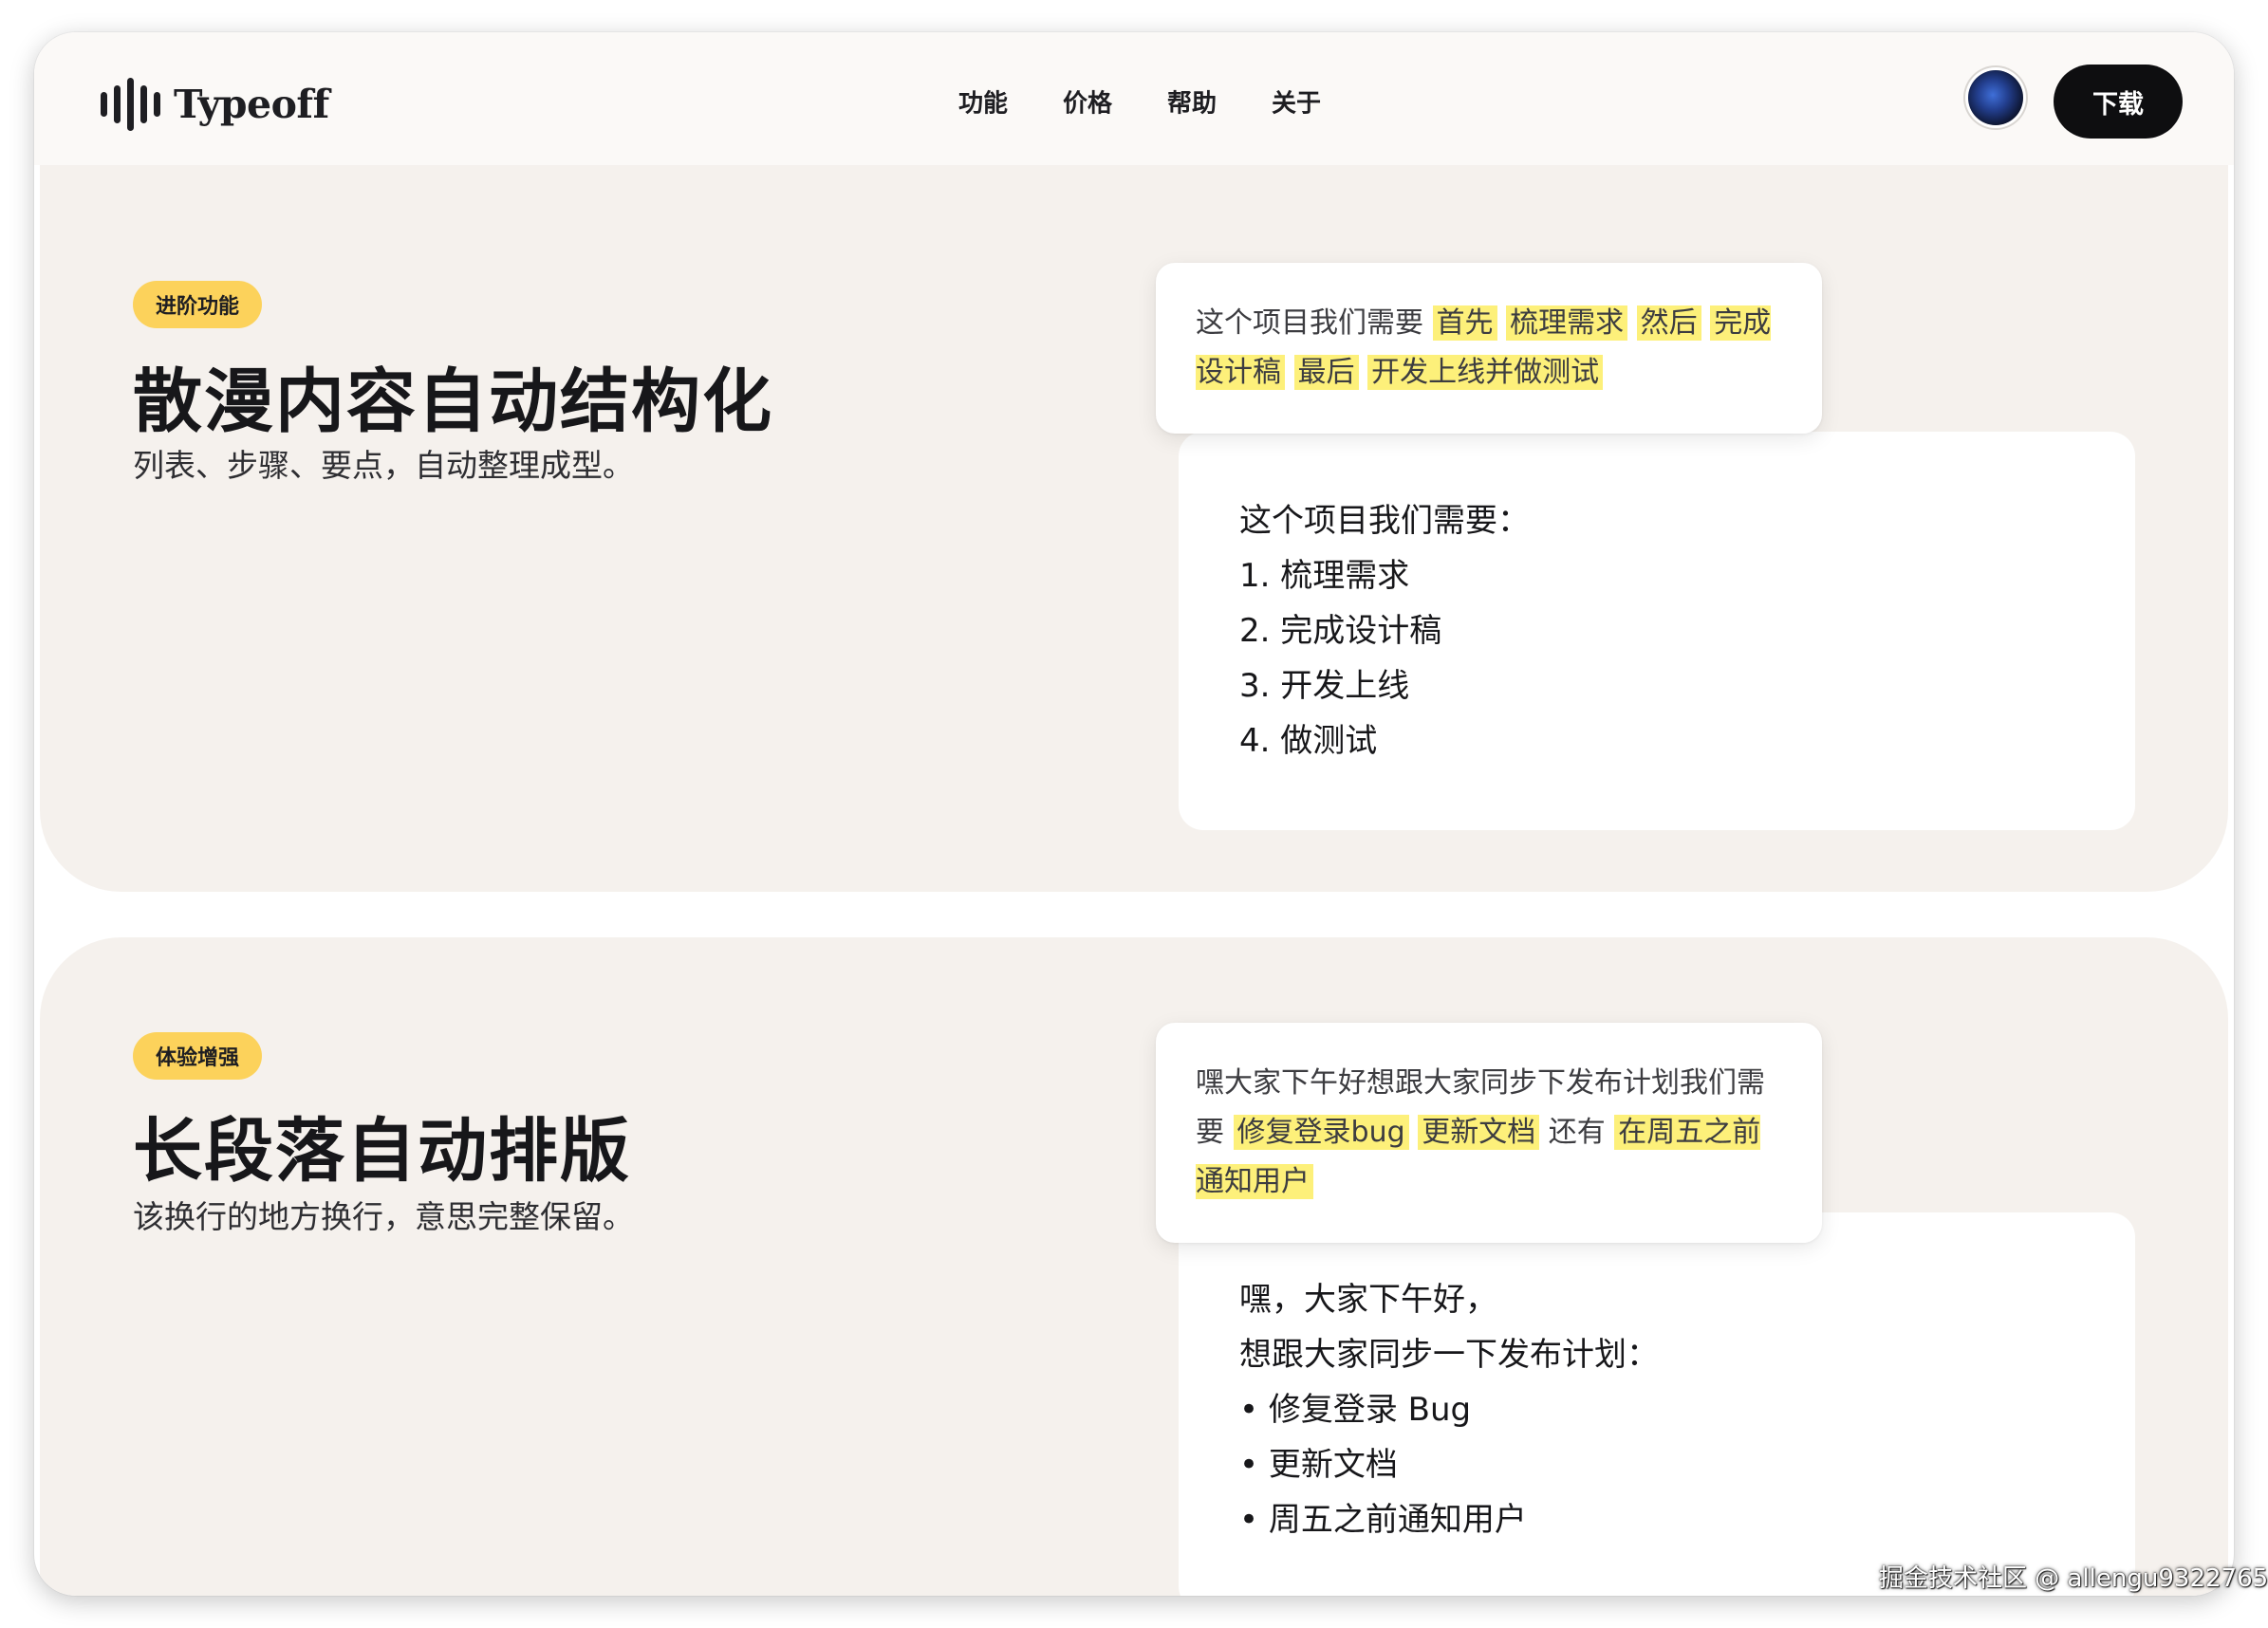 The height and width of the screenshot is (1628, 2268). I want to click on nav-item-help: 帮助, so click(1192, 102).